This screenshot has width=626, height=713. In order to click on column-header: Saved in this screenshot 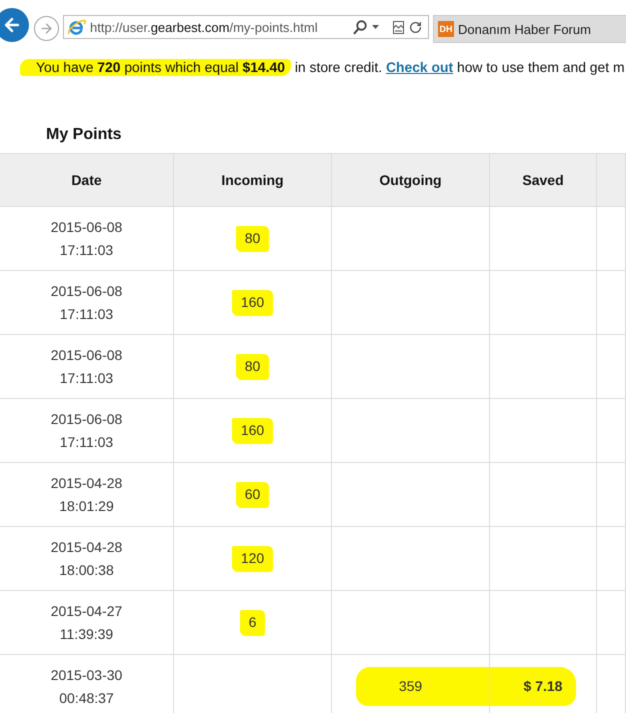, I will do `click(543, 180)`.